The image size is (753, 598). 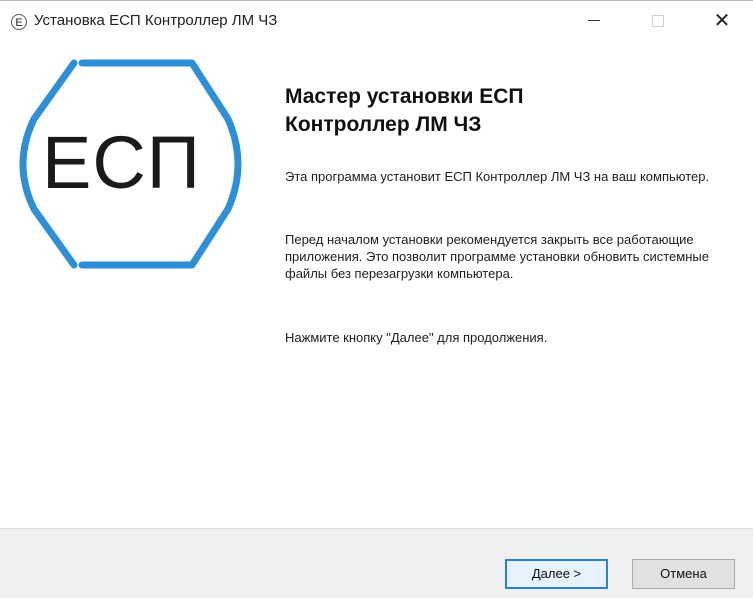 I want to click on esp-logo: ЕСП, so click(x=132, y=164).